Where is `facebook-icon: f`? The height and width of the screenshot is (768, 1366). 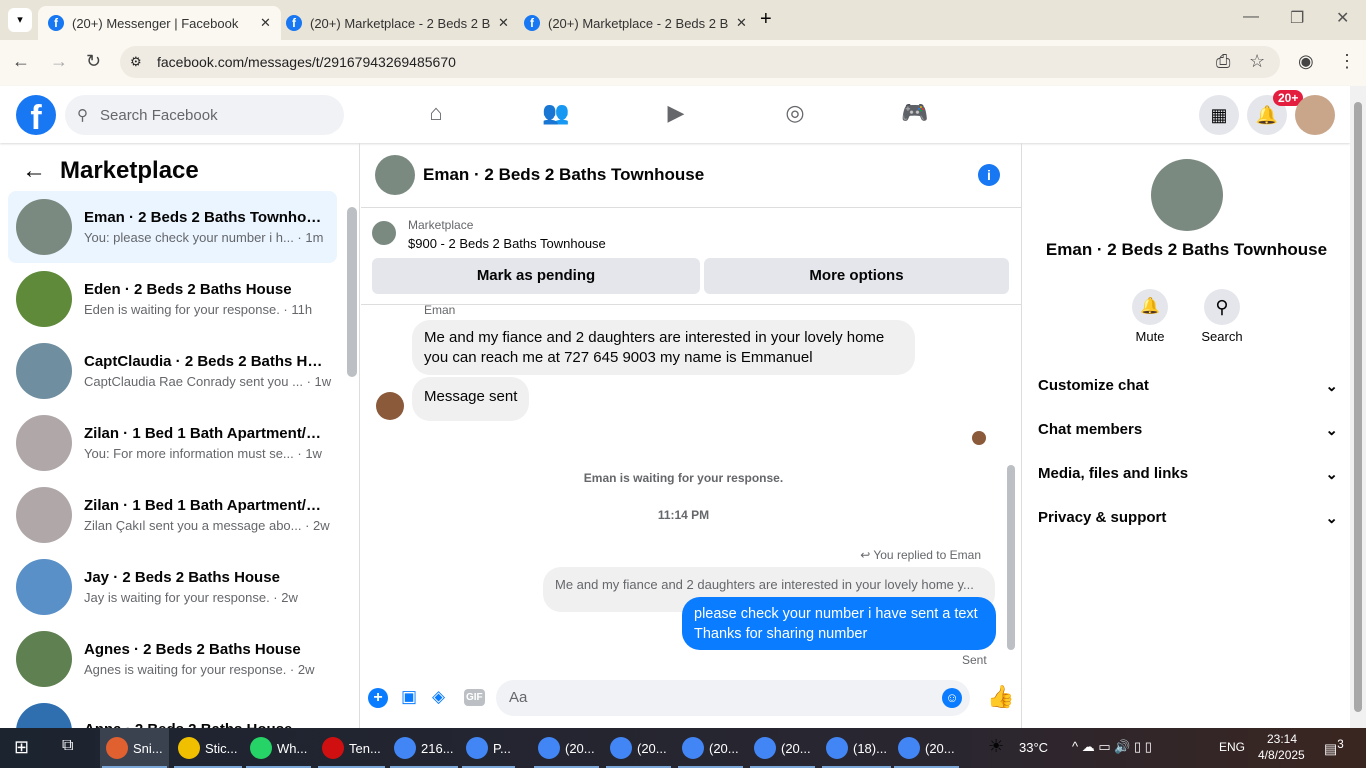
facebook-icon: f is located at coordinates (294, 23).